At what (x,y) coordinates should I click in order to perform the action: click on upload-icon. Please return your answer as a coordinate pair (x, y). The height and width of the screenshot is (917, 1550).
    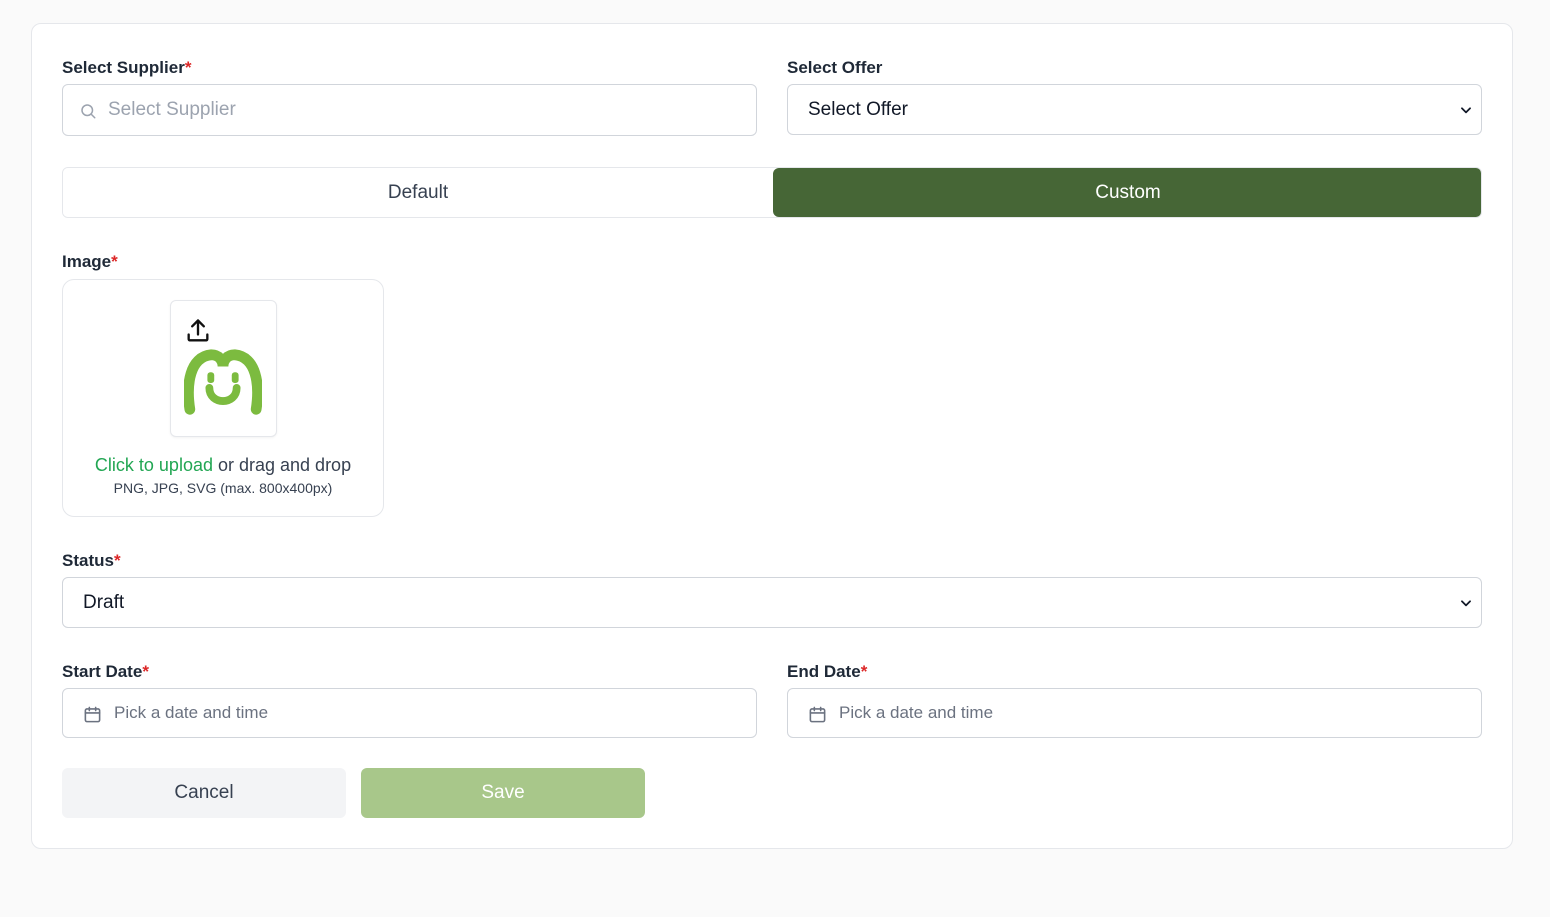
    Looking at the image, I should click on (198, 331).